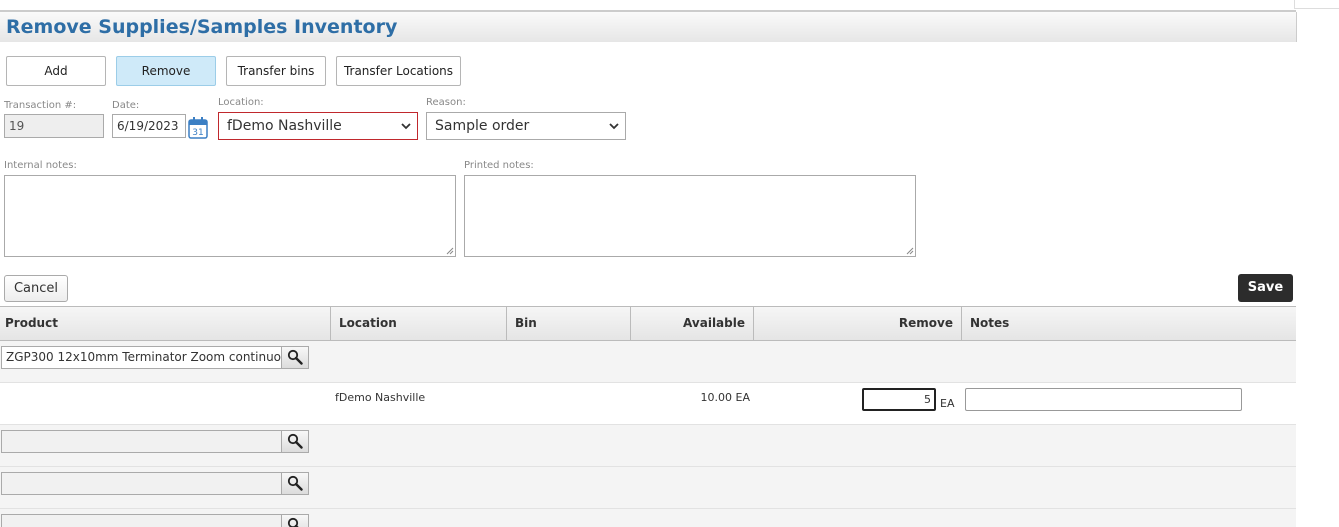  What do you see at coordinates (126, 105) in the screenshot?
I see `date-label: Date:` at bounding box center [126, 105].